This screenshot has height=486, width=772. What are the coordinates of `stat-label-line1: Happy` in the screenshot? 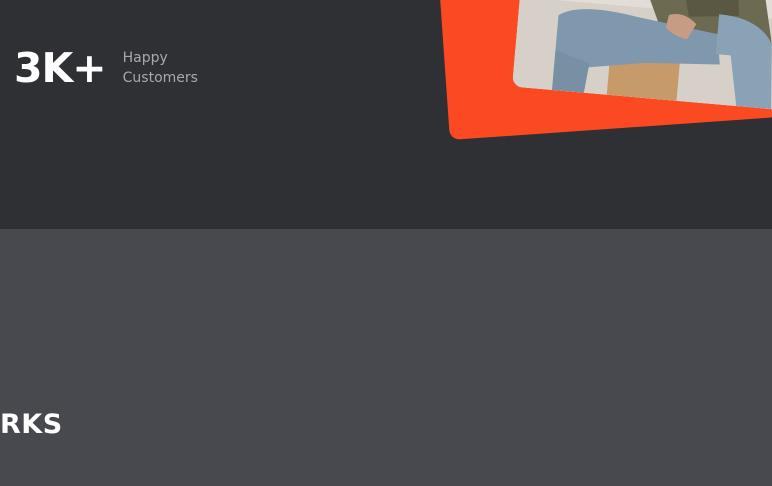 It's located at (145, 58).